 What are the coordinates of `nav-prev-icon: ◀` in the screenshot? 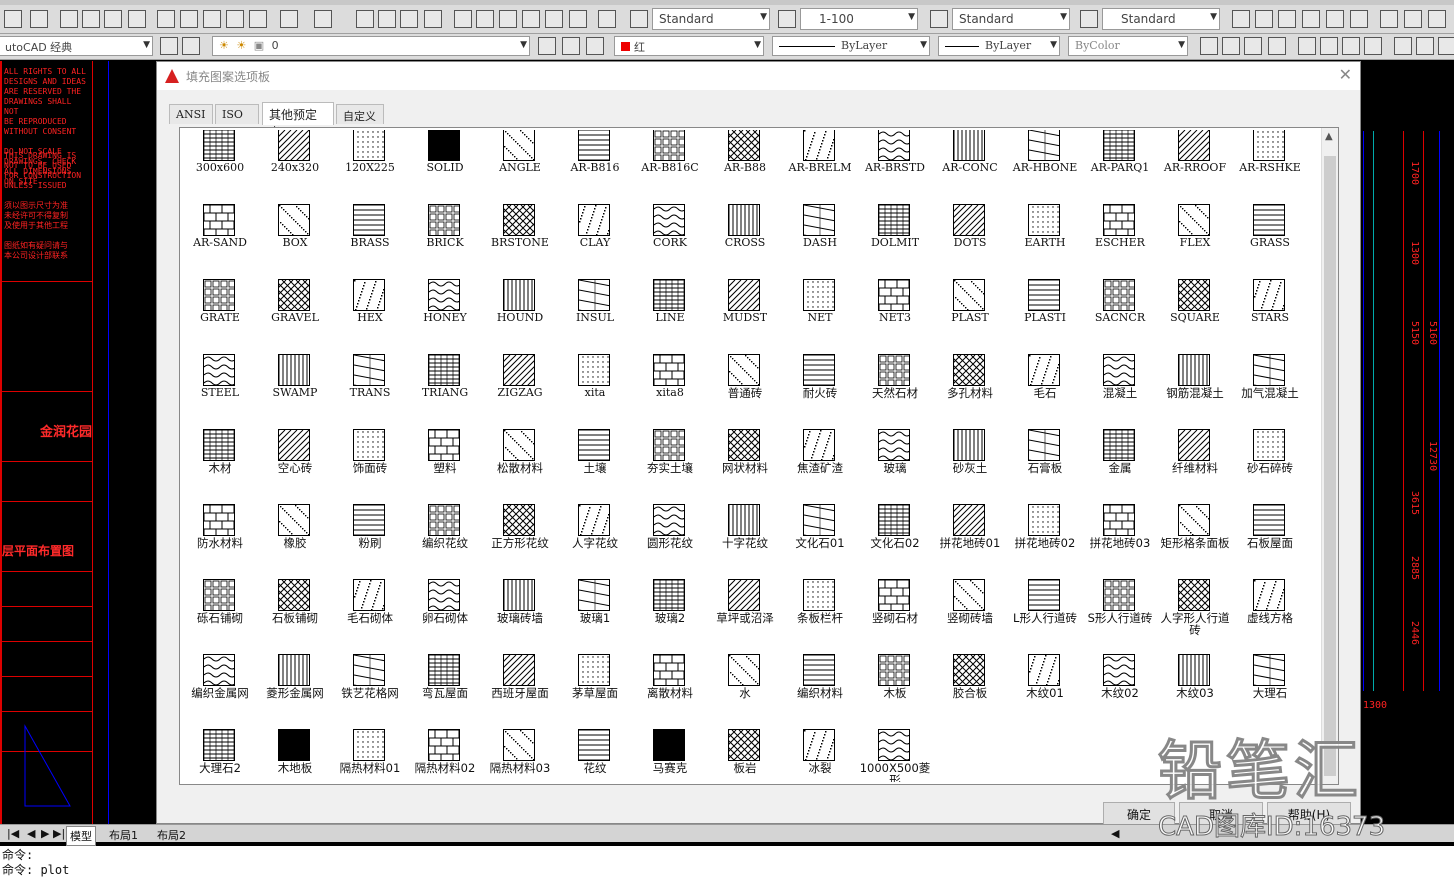 It's located at (31, 833).